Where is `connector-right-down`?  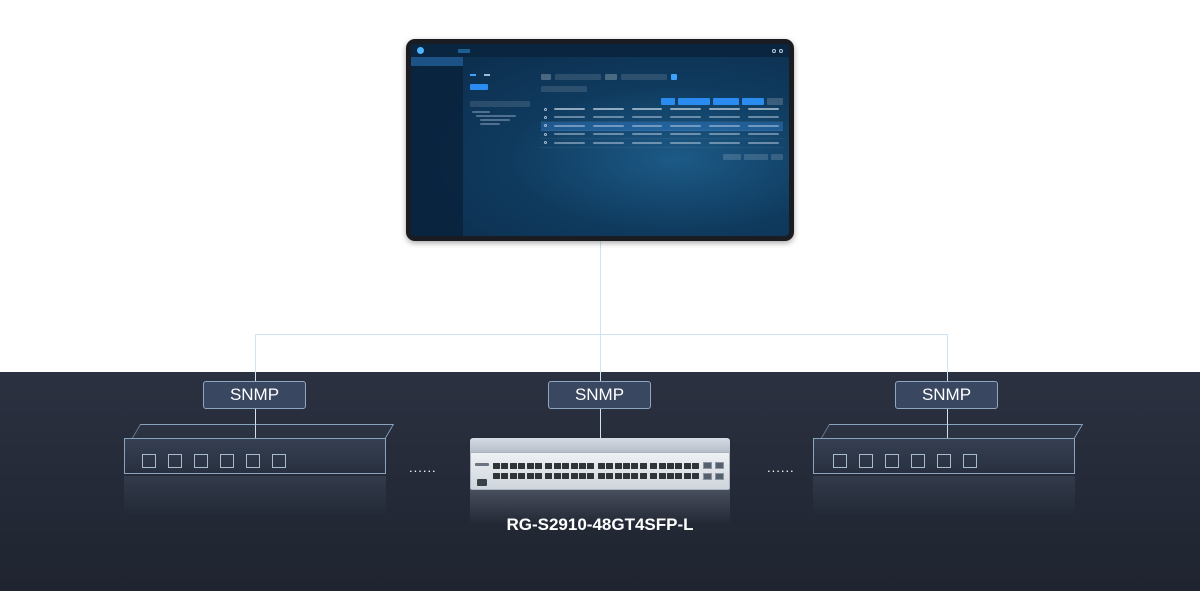
connector-right-down is located at coordinates (947, 358).